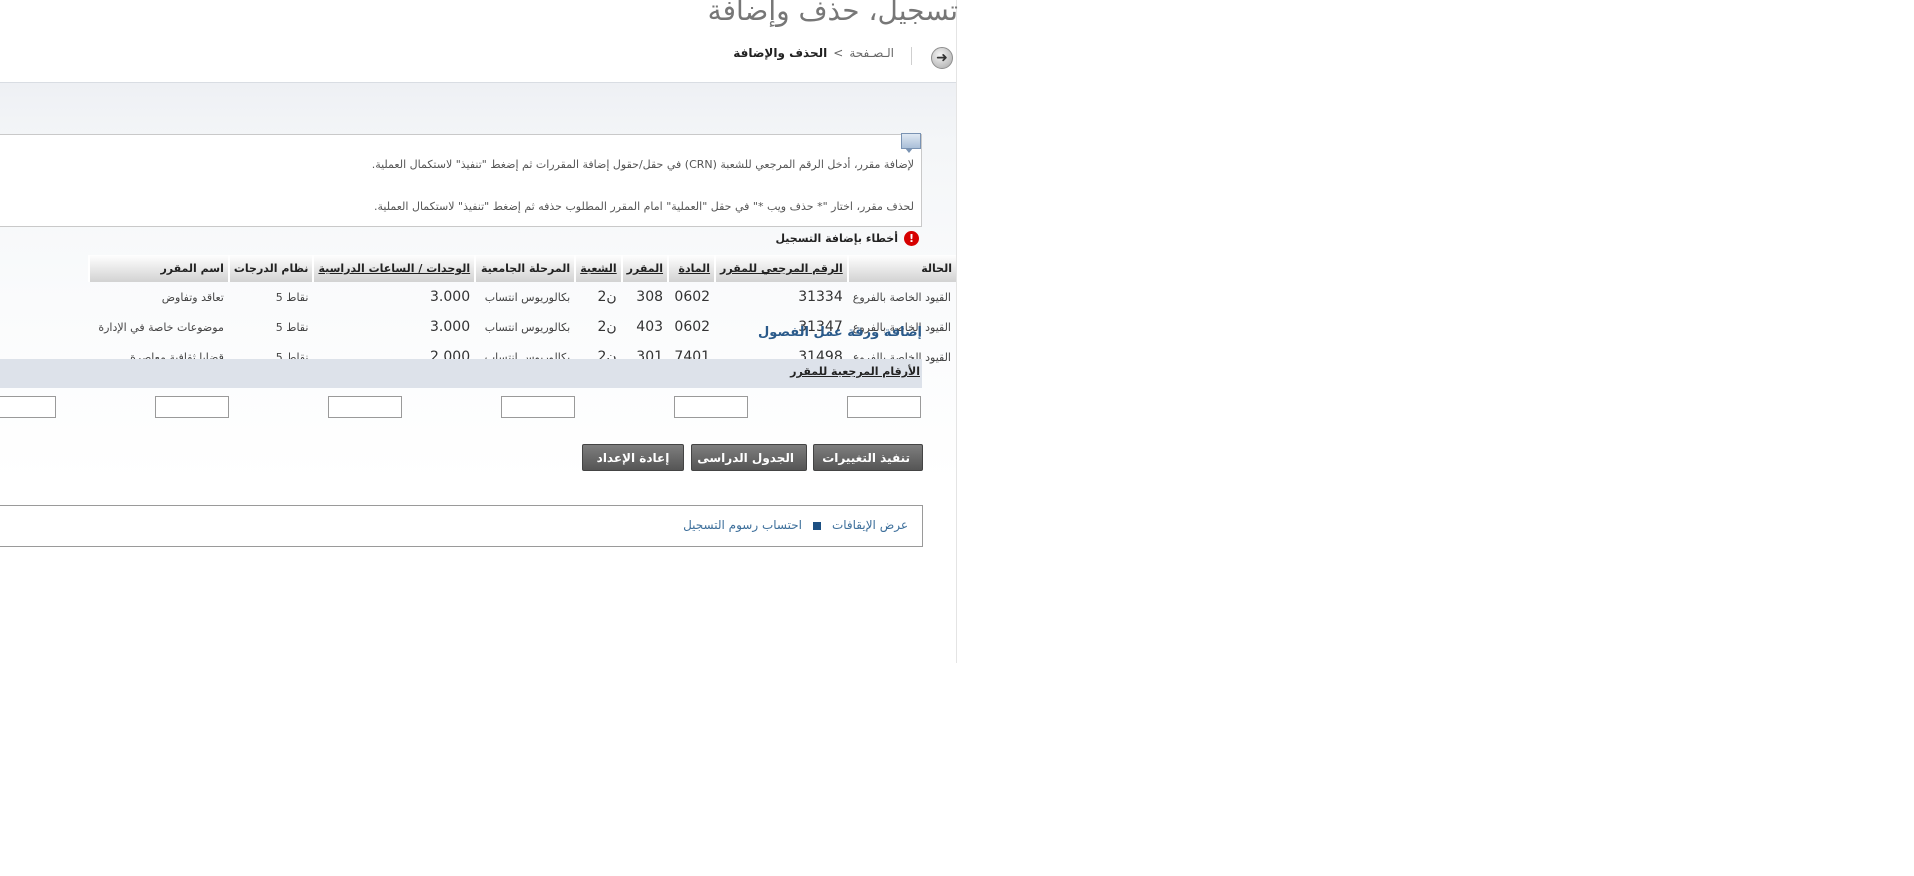 This screenshot has width=1914, height=876. I want to click on cell-status: القيود الخاصة بالفروع, so click(901, 297).